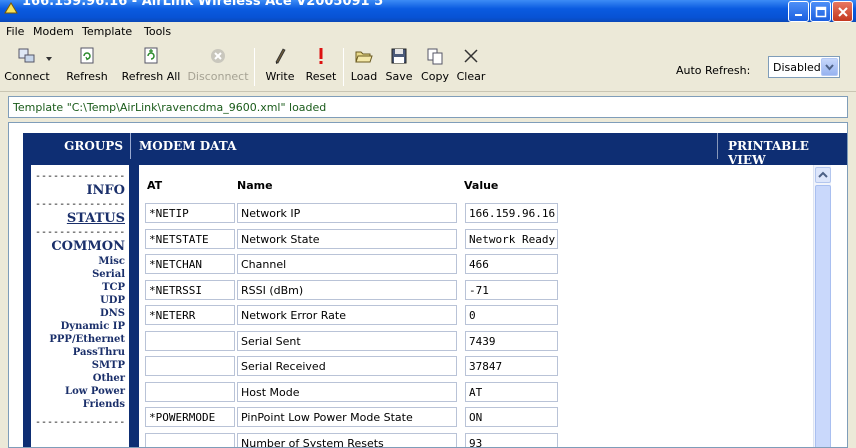 Image resolution: width=856 pixels, height=448 pixels. Describe the element at coordinates (218, 67) in the screenshot. I see `disconnect-button: Disconnect` at that location.